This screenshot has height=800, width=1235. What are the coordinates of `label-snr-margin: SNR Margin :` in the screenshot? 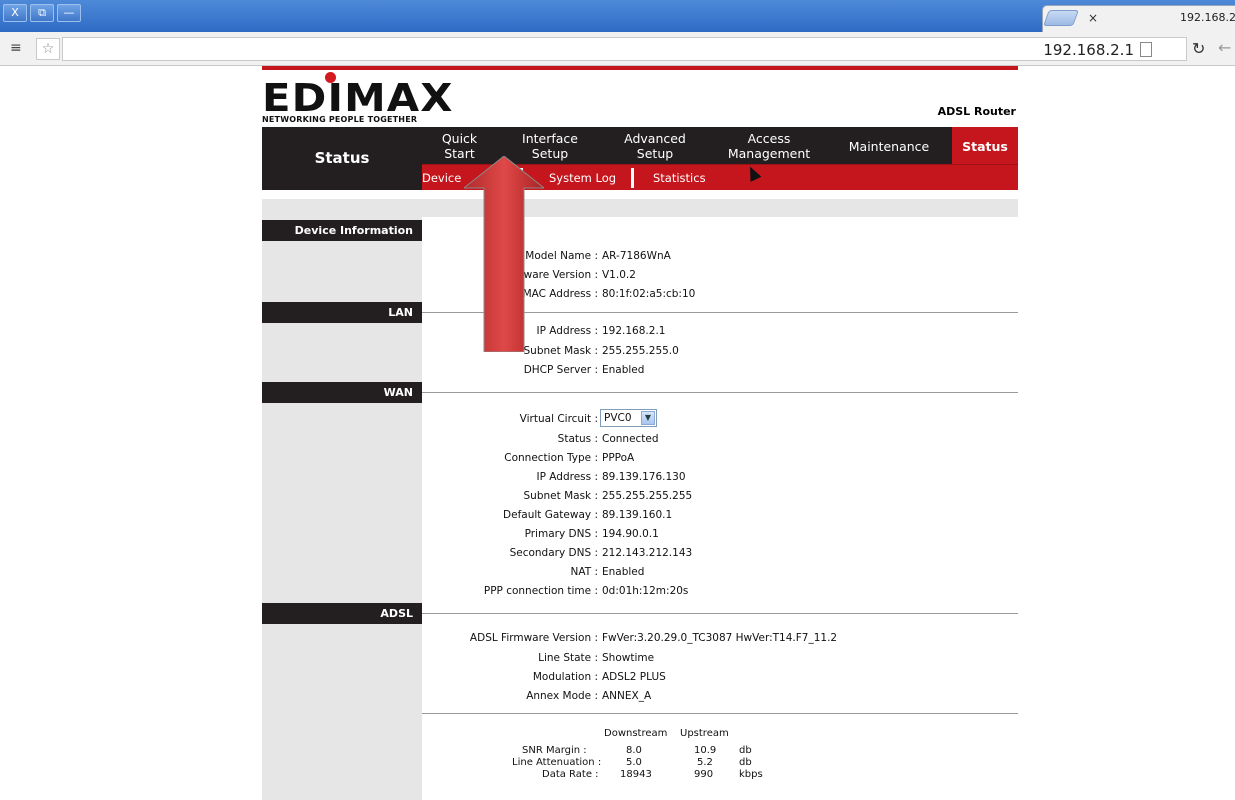 It's located at (554, 750).